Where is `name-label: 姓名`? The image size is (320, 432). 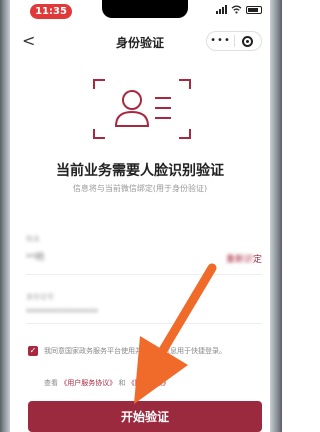
name-label: 姓名 is located at coordinates (33, 239).